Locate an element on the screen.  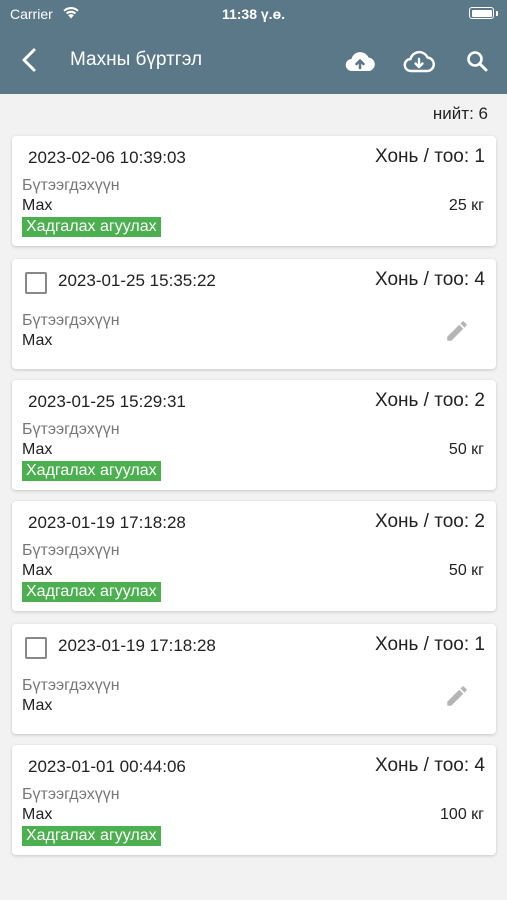
download-button is located at coordinates (419, 61).